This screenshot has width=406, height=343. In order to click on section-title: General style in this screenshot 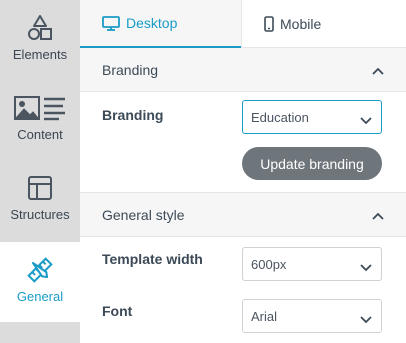, I will do `click(143, 214)`.